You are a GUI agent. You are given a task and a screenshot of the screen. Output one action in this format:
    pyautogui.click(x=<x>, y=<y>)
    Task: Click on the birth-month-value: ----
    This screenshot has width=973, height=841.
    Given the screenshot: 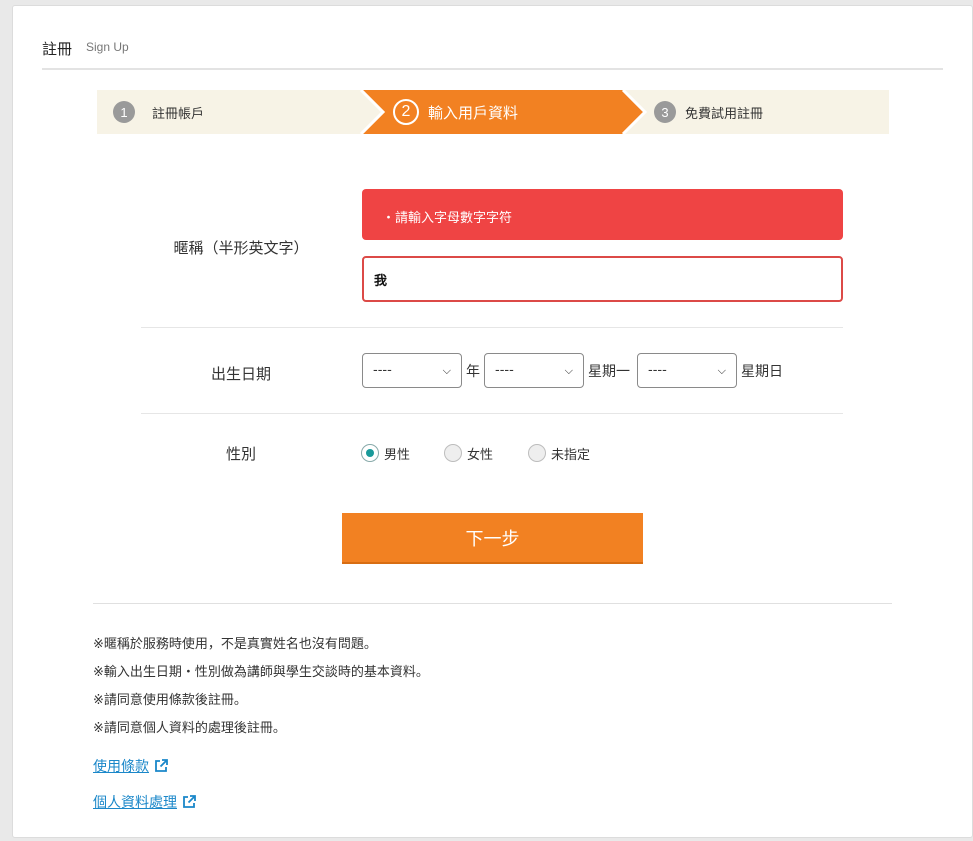 What is the action you would take?
    pyautogui.click(x=504, y=370)
    